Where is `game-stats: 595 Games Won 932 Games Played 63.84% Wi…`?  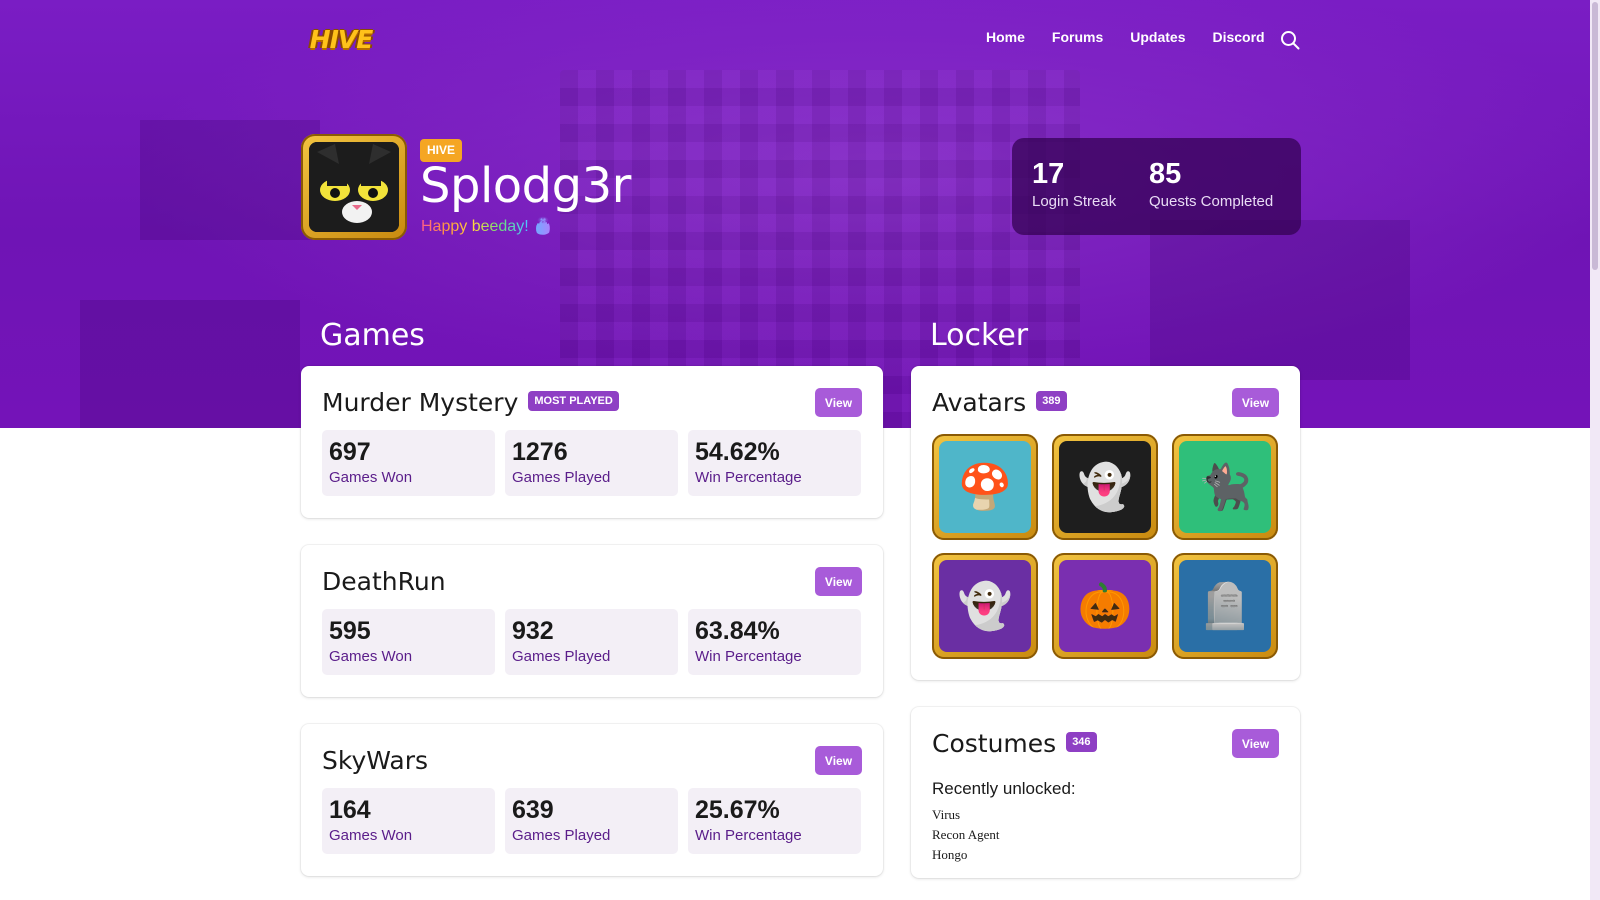 game-stats: 595 Games Won 932 Games Played 63.84% Wi… is located at coordinates (591, 642).